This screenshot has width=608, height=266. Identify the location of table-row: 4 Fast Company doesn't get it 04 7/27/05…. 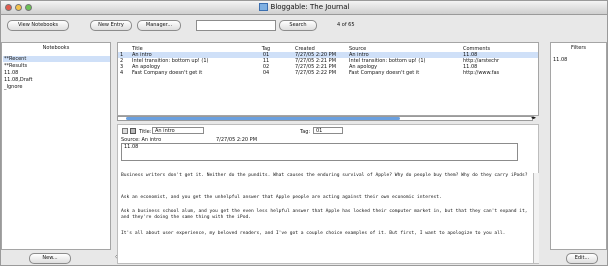
(328, 73).